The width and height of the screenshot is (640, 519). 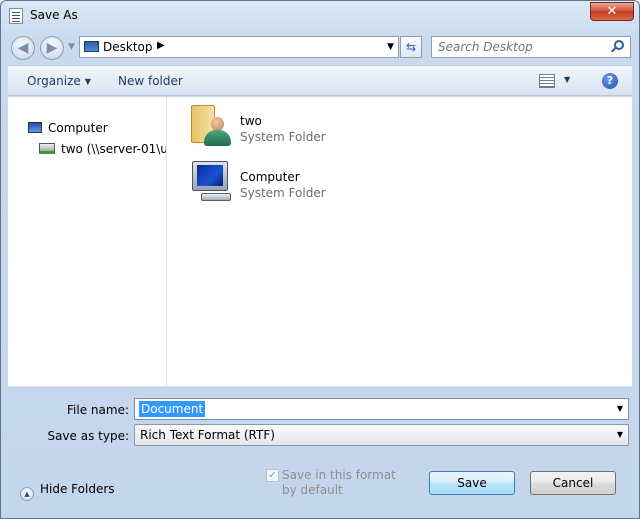 What do you see at coordinates (567, 79) in the screenshot?
I see `view-options-chevron-icon: ▼` at bounding box center [567, 79].